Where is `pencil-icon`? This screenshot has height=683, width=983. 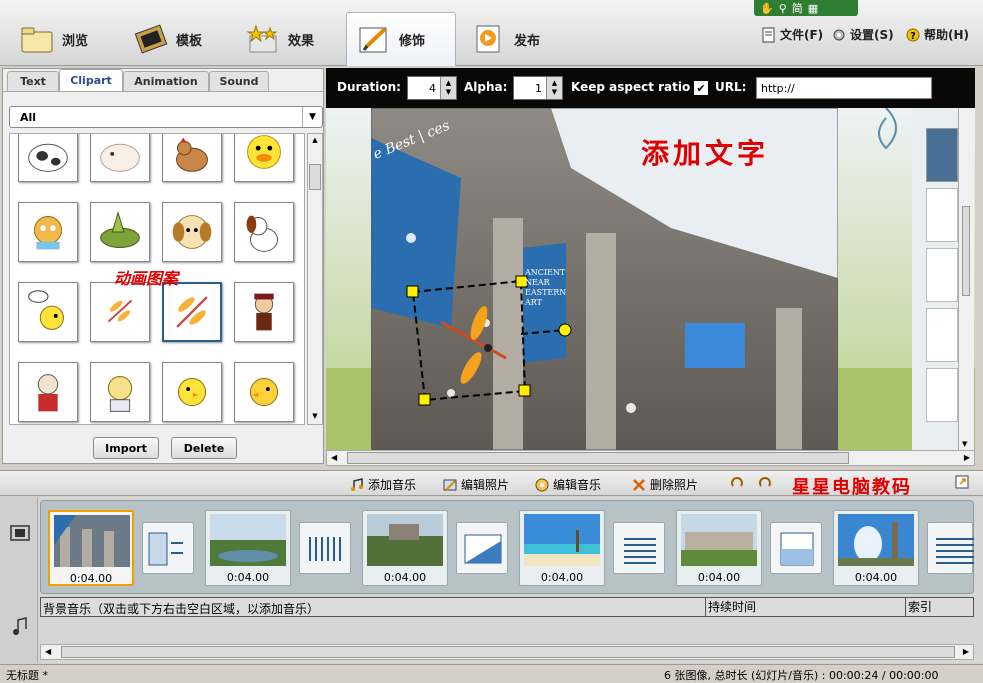
pencil-icon is located at coordinates (374, 40).